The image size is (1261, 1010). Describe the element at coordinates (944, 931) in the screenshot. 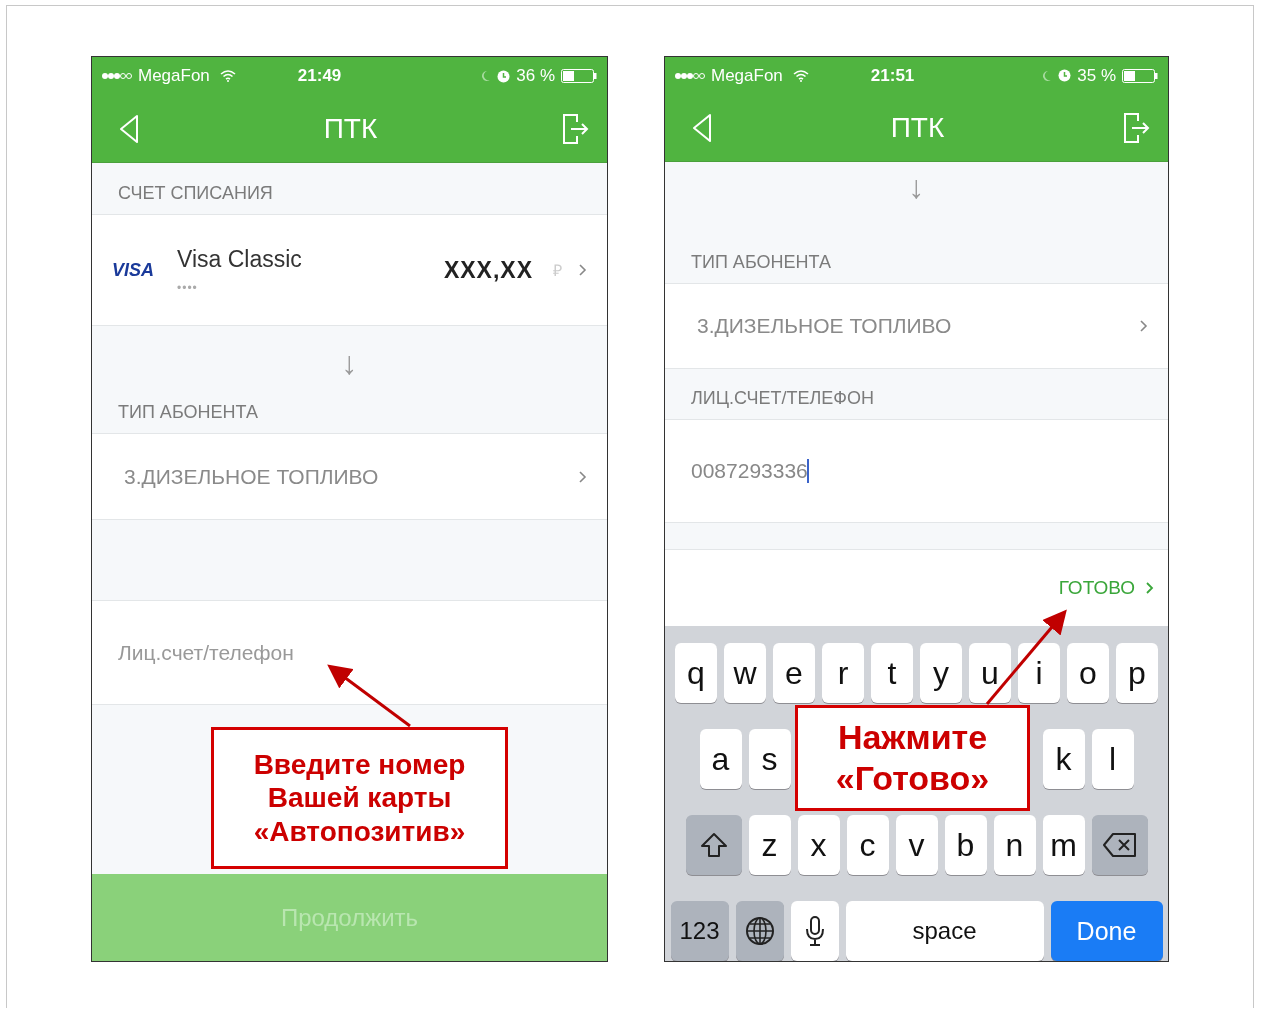

I see `space-key: space` at that location.